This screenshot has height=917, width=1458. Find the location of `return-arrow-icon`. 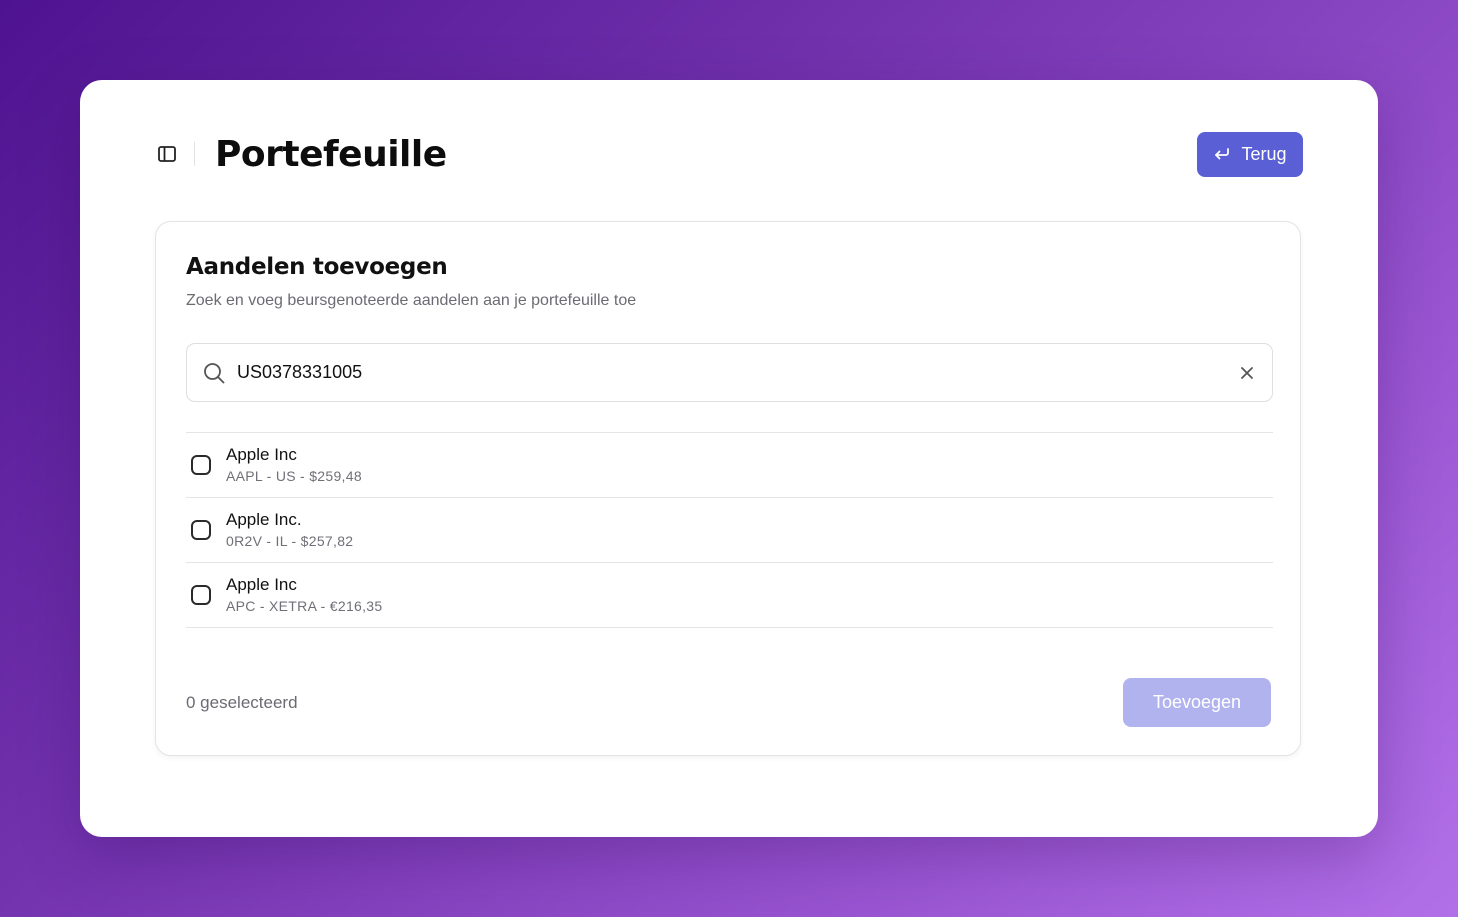

return-arrow-icon is located at coordinates (1222, 154).